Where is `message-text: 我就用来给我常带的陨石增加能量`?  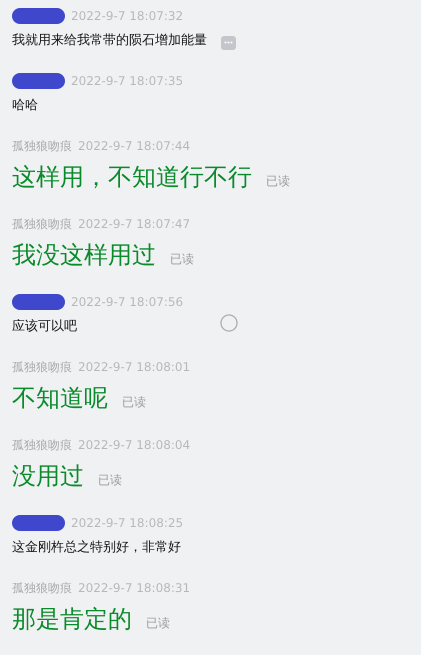 message-text: 我就用来给我常带的陨石增加能量 is located at coordinates (109, 41).